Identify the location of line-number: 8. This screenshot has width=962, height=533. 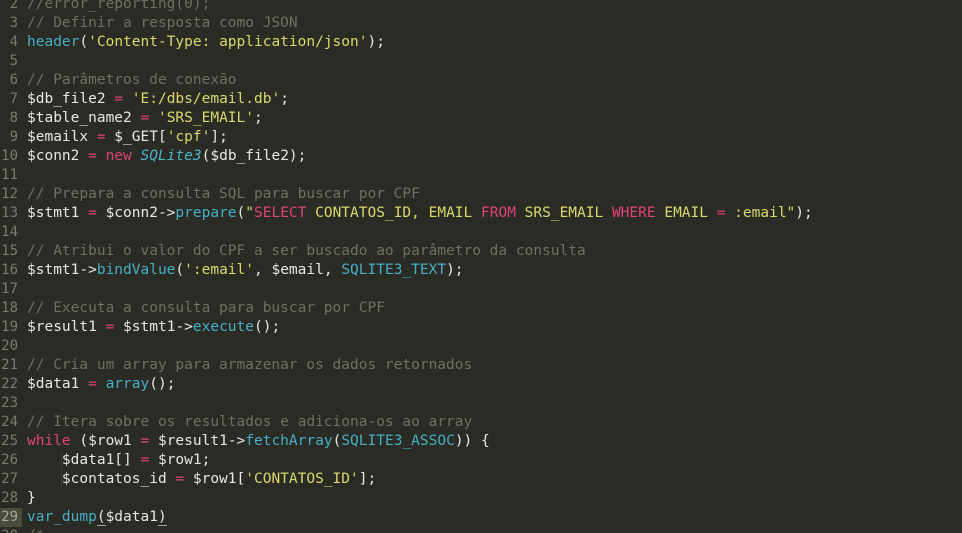
(13, 118).